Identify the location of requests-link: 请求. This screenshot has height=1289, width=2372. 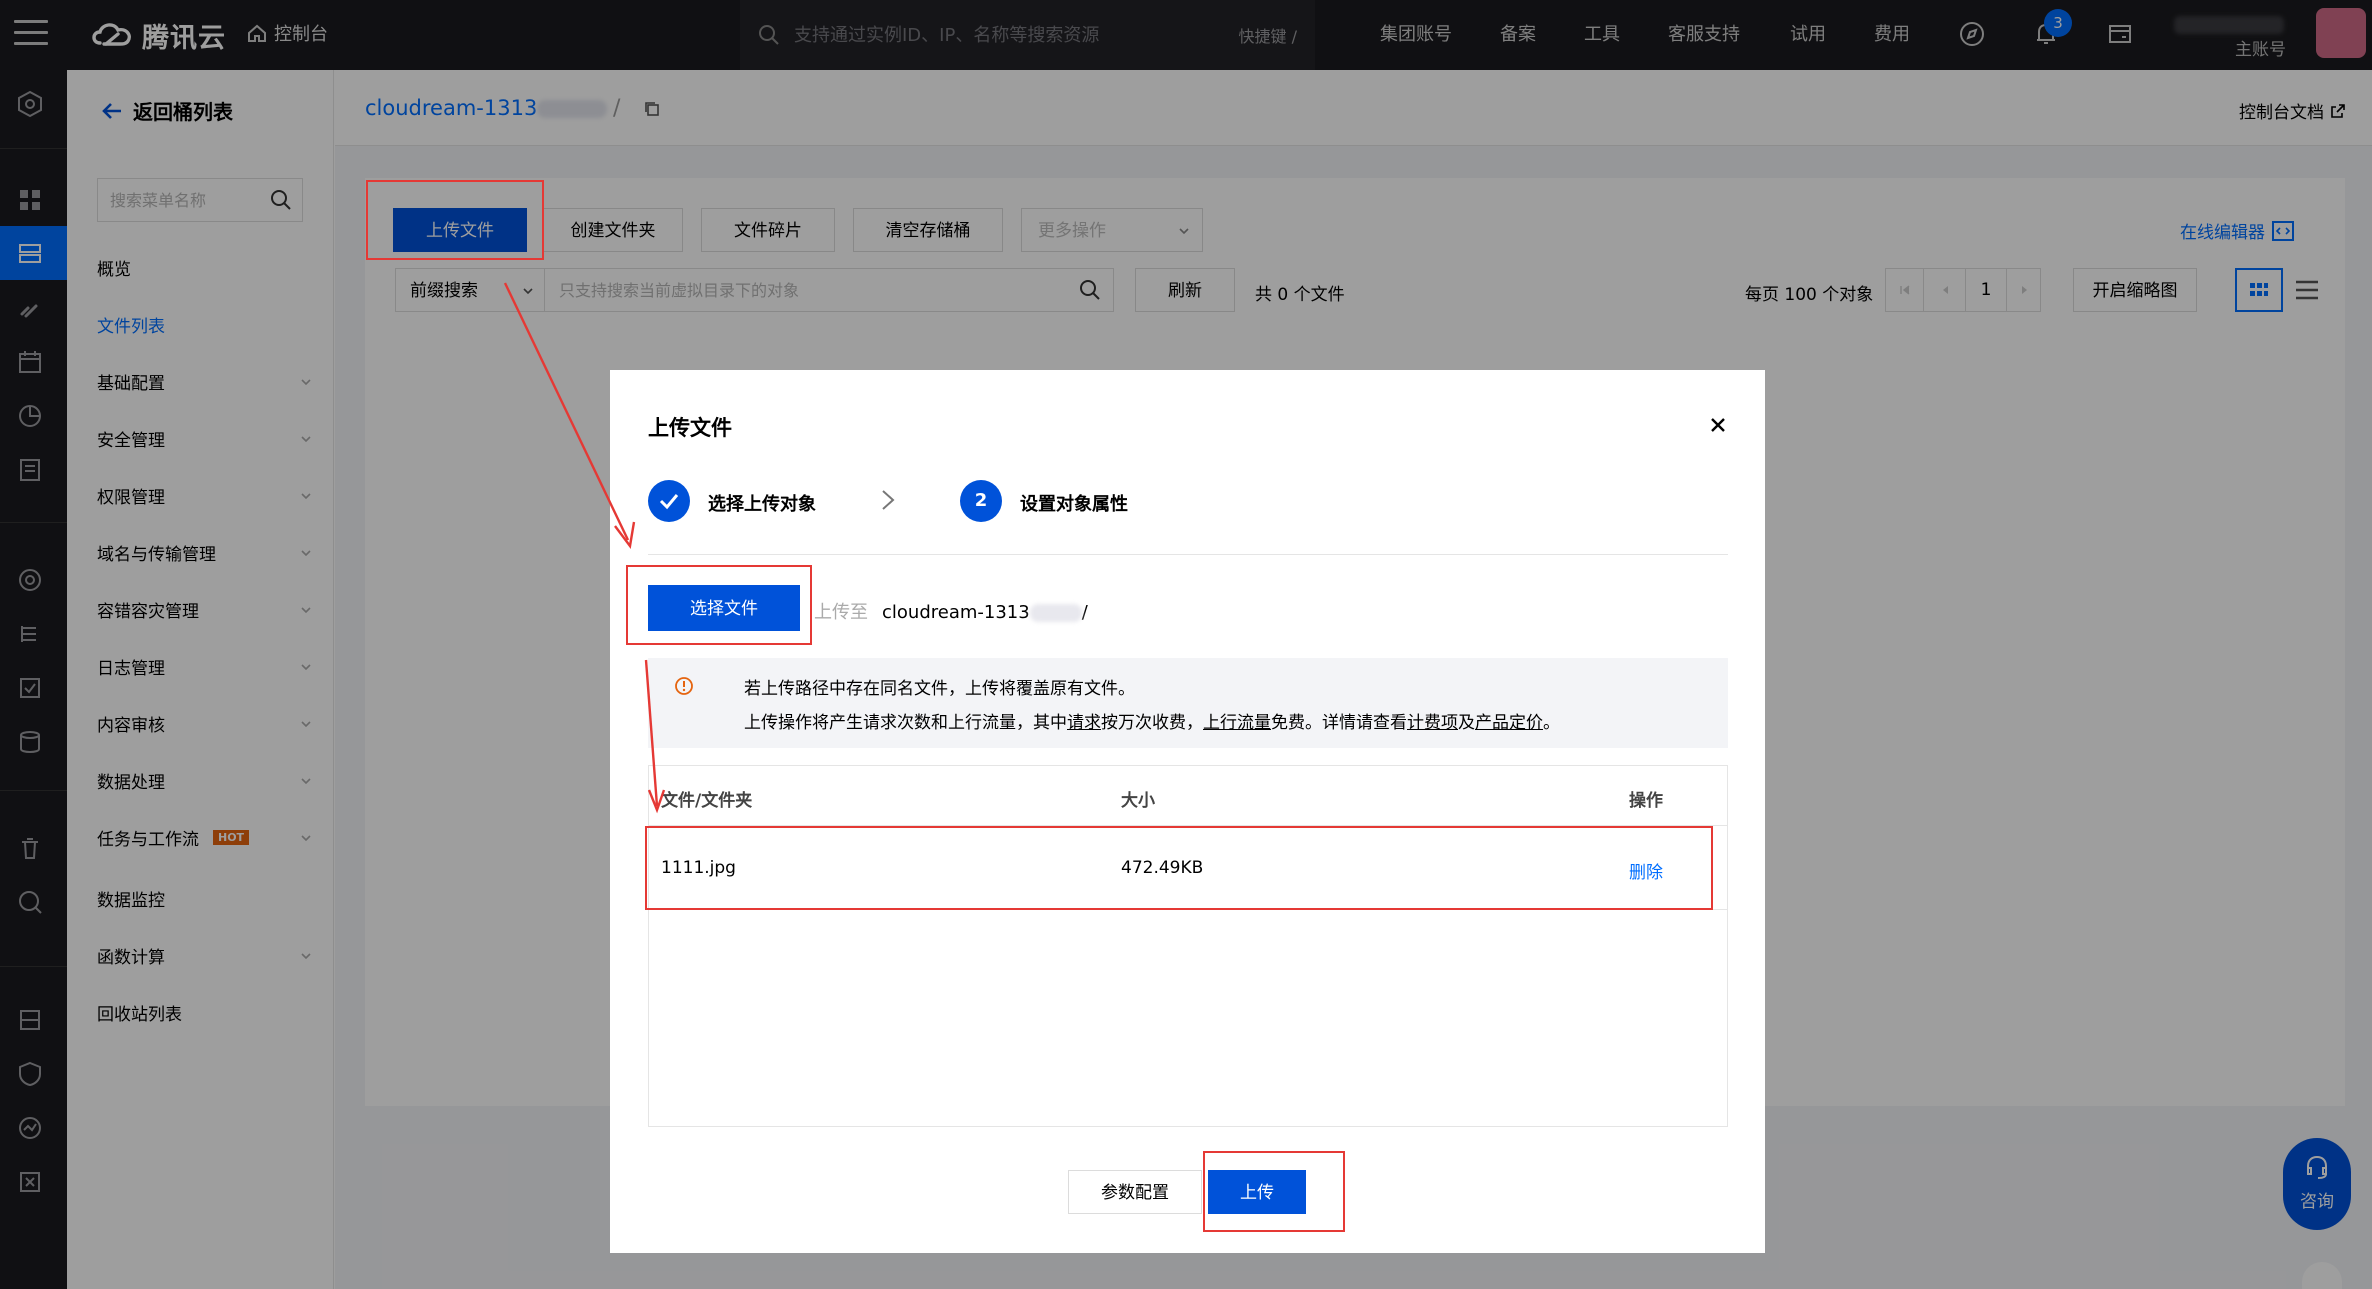
(1084, 723).